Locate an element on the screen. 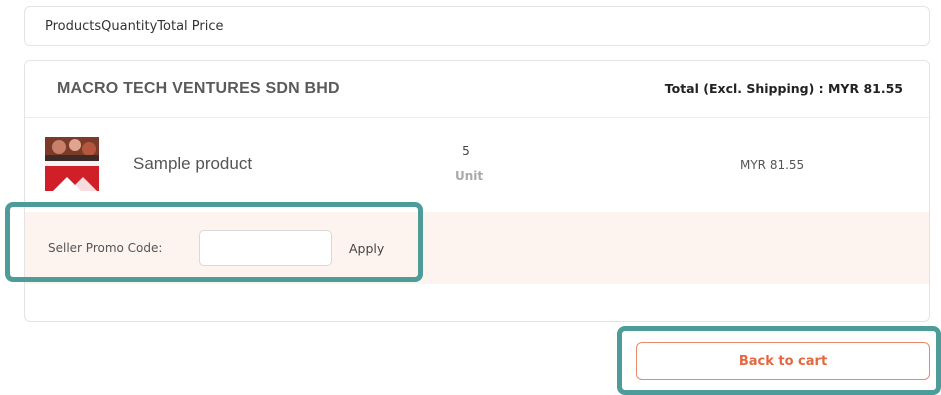  product-name: Sample product is located at coordinates (192, 164).